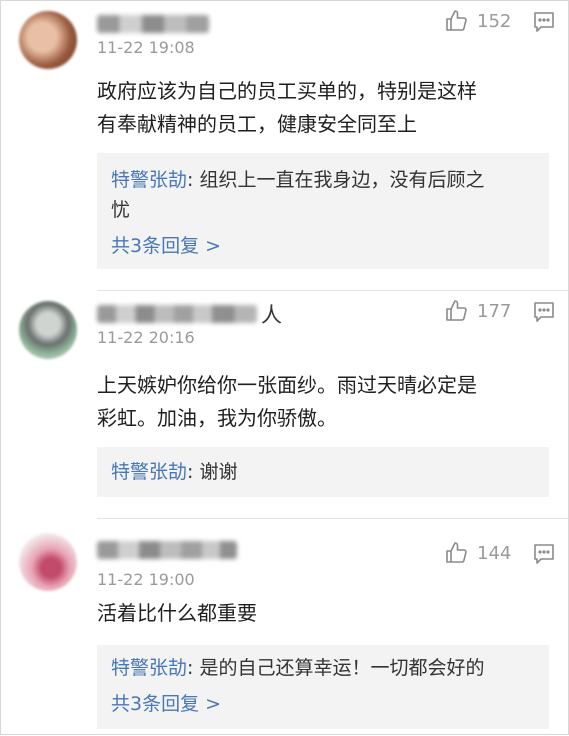 This screenshot has width=569, height=736. I want to click on like-button: 152, so click(478, 21).